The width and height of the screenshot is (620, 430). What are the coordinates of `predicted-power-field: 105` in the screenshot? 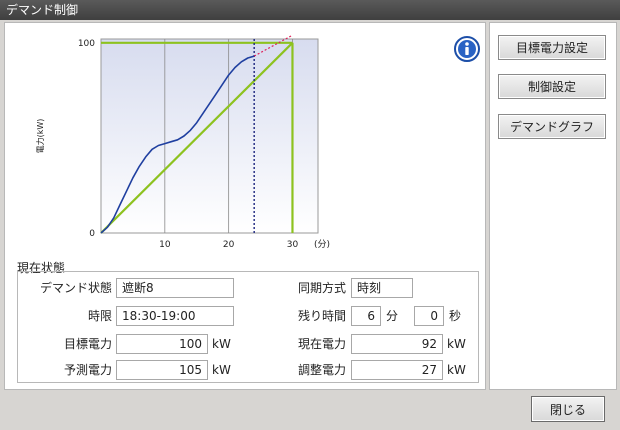 It's located at (162, 370).